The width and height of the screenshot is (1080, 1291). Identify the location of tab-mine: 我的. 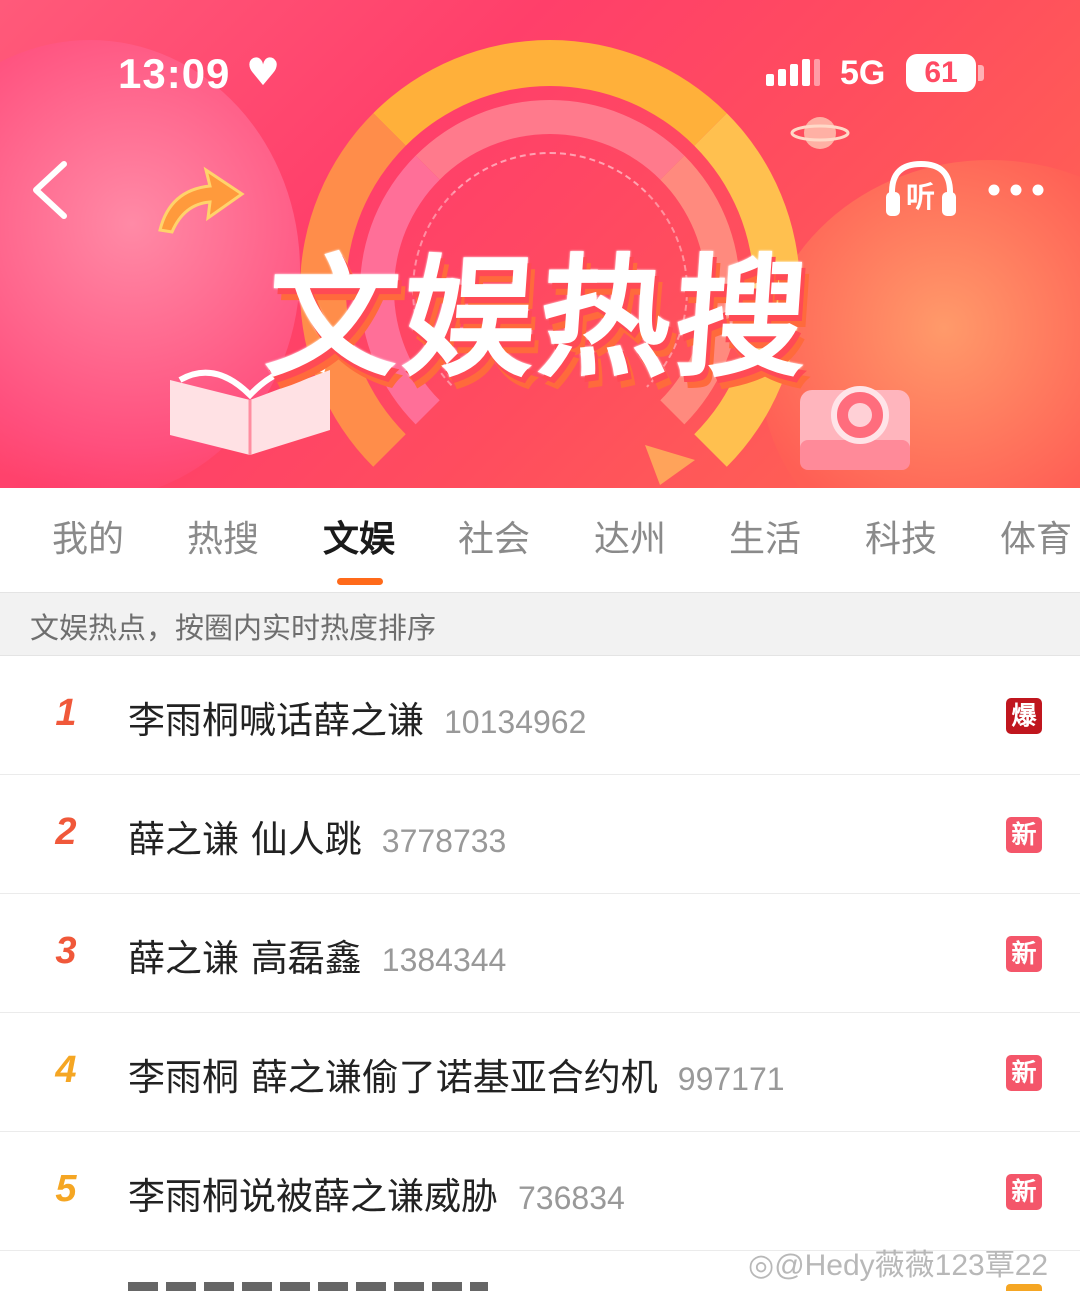
(88, 535).